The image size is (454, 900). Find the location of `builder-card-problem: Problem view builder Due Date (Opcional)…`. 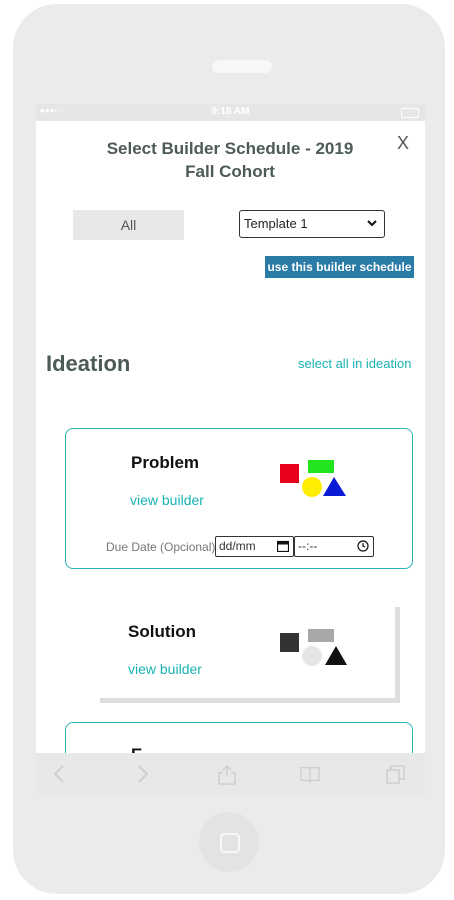

builder-card-problem: Problem view builder Due Date (Opcional)… is located at coordinates (239, 498).